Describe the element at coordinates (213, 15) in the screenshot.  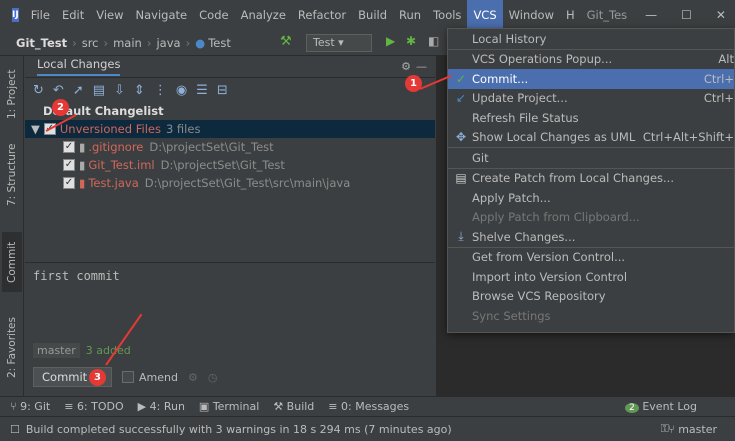
I see `menu-code: Code` at that location.